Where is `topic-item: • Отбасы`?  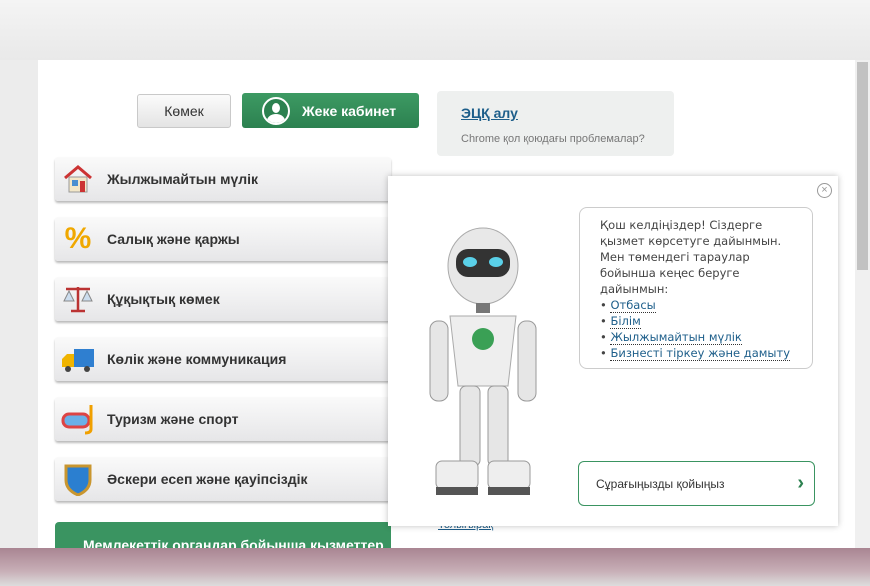 topic-item: • Отбасы is located at coordinates (628, 305).